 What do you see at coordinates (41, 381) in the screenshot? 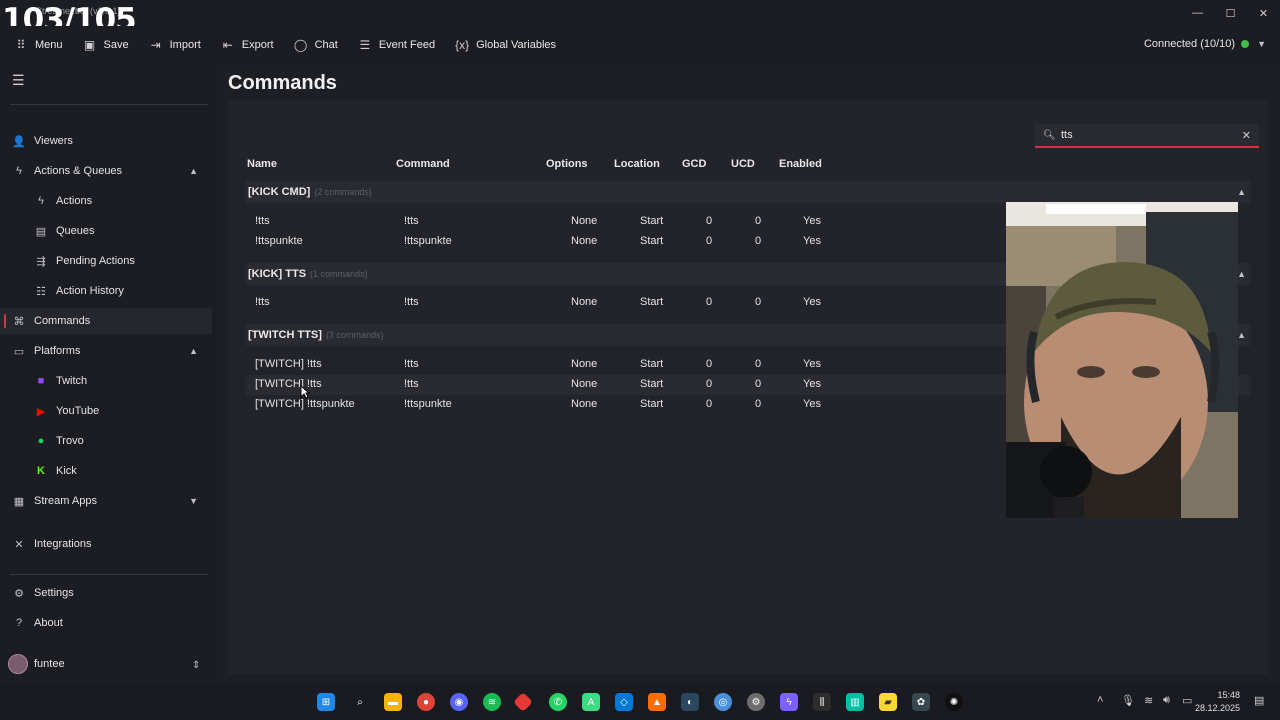
I see `twitch-icon: ■` at bounding box center [41, 381].